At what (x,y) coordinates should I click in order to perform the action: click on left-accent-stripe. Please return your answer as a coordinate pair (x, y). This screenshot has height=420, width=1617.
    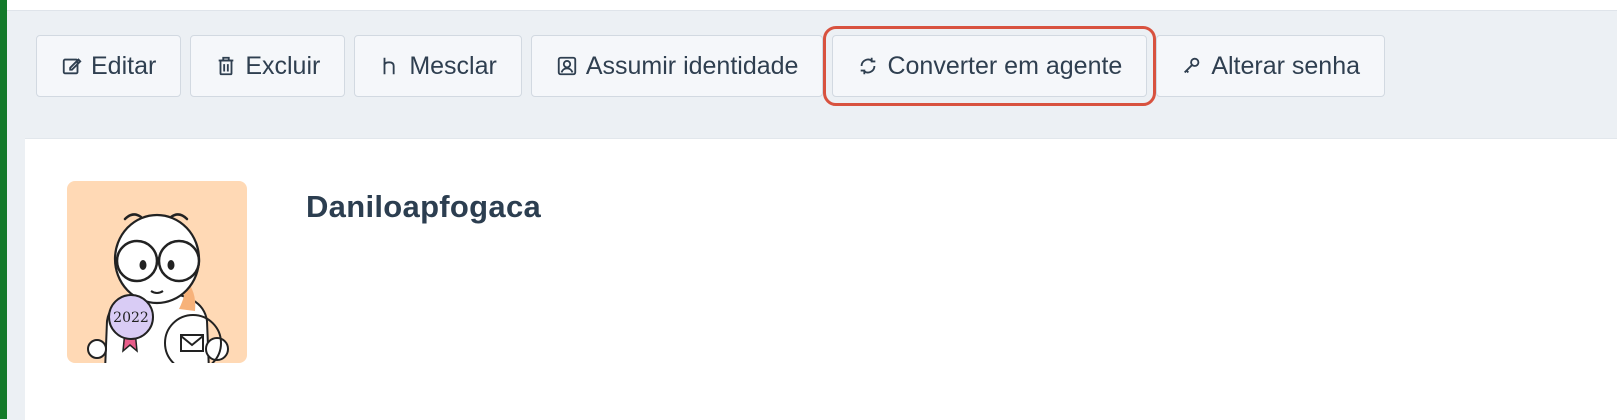
    Looking at the image, I should click on (3, 209).